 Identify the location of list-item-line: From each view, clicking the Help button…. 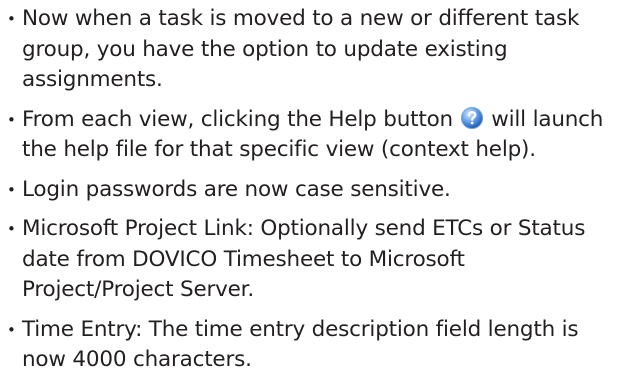
(329, 120).